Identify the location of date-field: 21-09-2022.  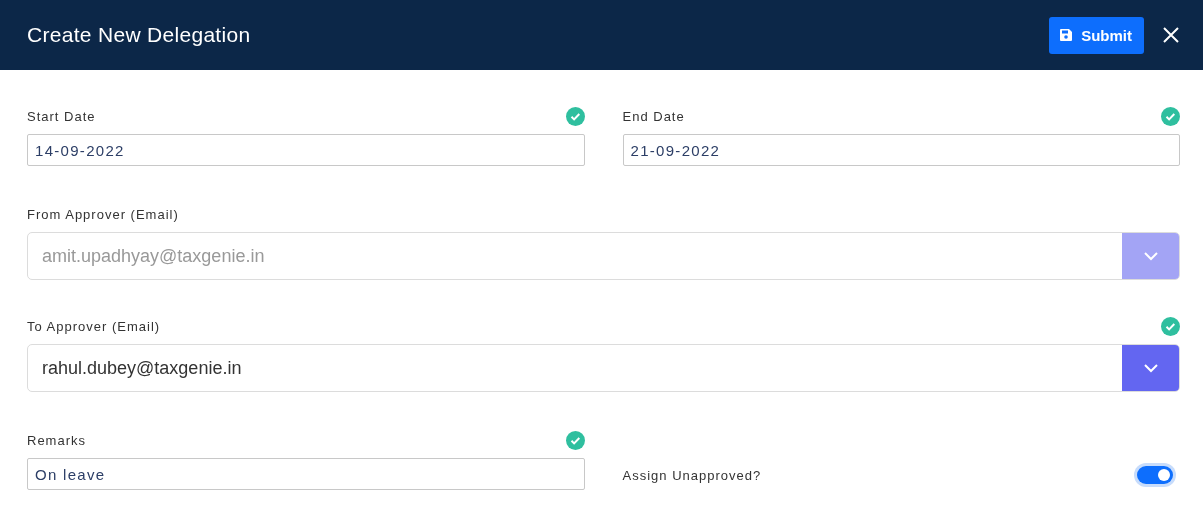
(901, 150).